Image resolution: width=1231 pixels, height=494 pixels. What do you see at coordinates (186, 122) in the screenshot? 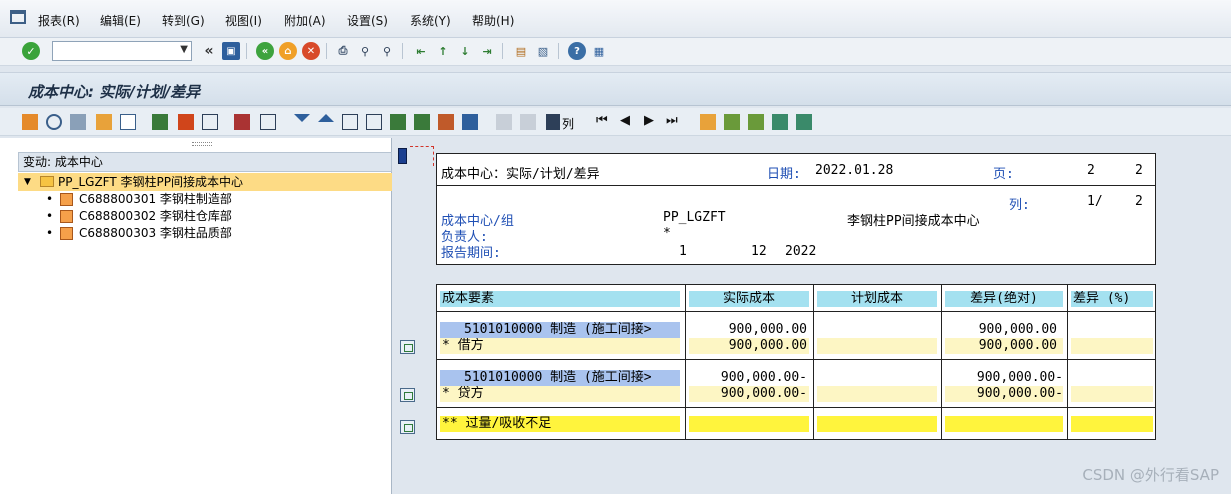
I see `chart-icon` at bounding box center [186, 122].